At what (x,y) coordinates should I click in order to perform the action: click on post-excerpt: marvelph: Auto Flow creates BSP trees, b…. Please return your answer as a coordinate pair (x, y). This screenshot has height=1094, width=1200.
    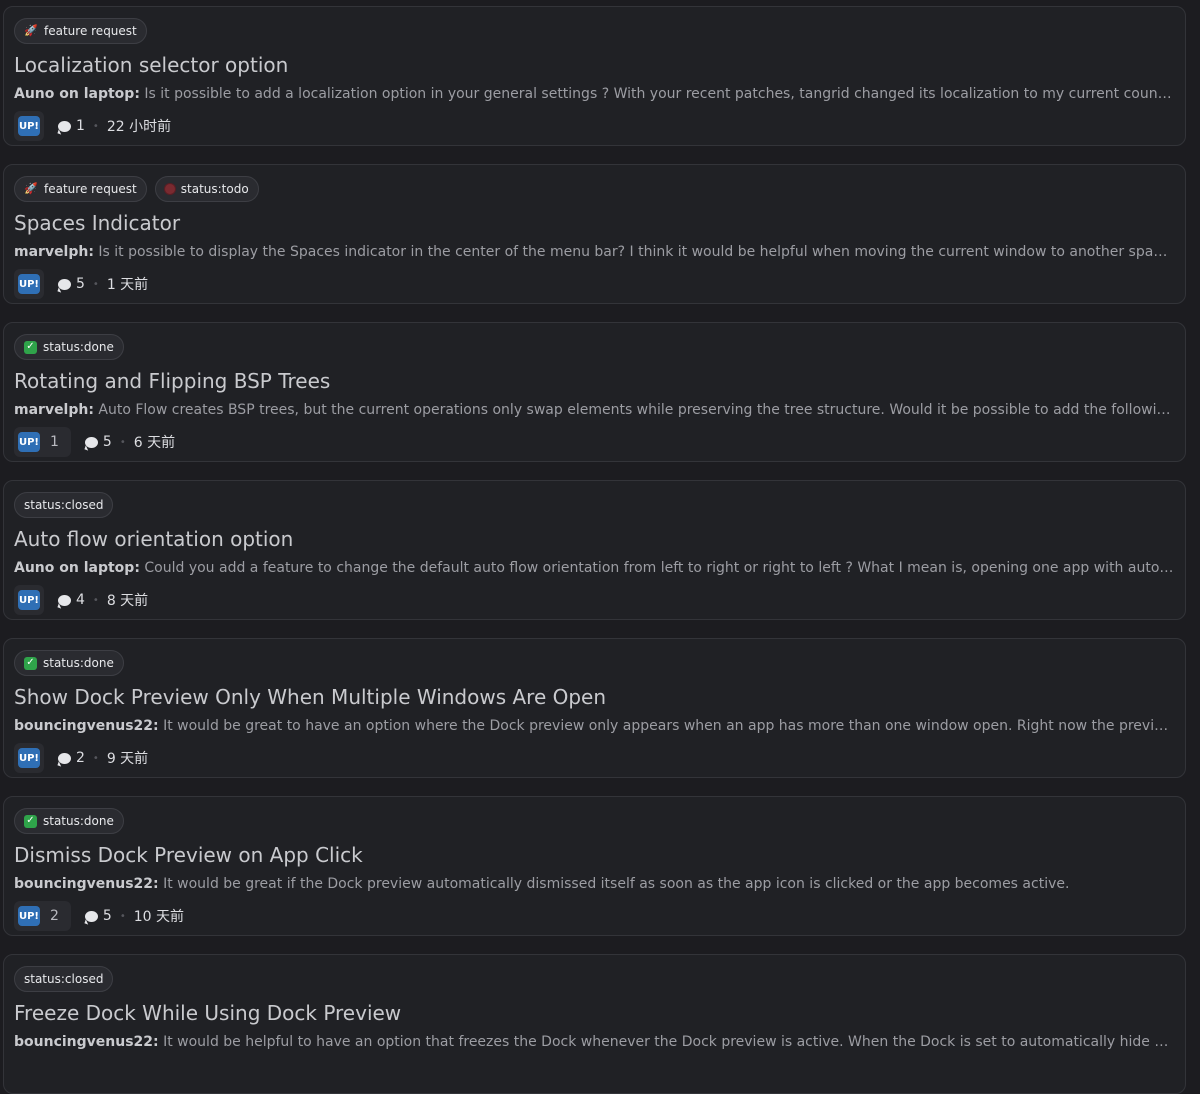
    Looking at the image, I should click on (594, 410).